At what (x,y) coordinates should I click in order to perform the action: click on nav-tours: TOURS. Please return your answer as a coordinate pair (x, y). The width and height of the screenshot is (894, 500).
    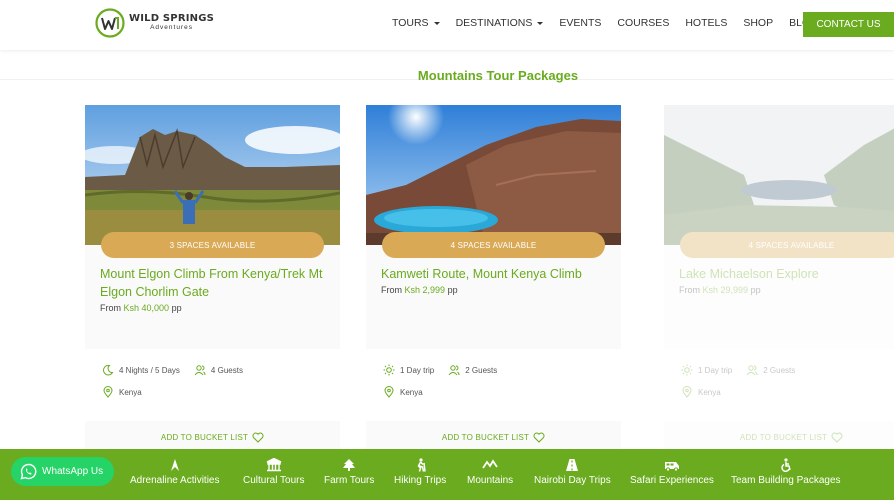
    Looking at the image, I should click on (416, 23).